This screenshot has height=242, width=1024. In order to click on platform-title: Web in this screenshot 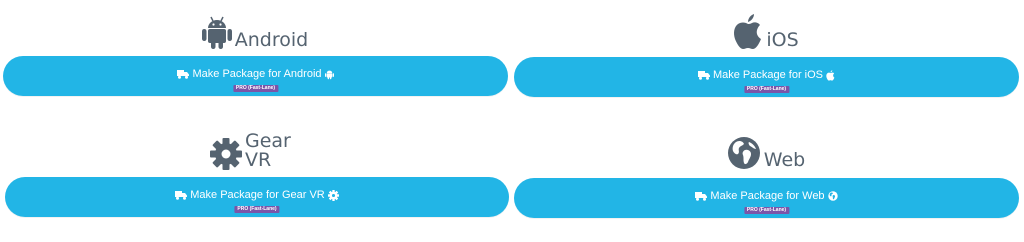, I will do `click(784, 160)`.